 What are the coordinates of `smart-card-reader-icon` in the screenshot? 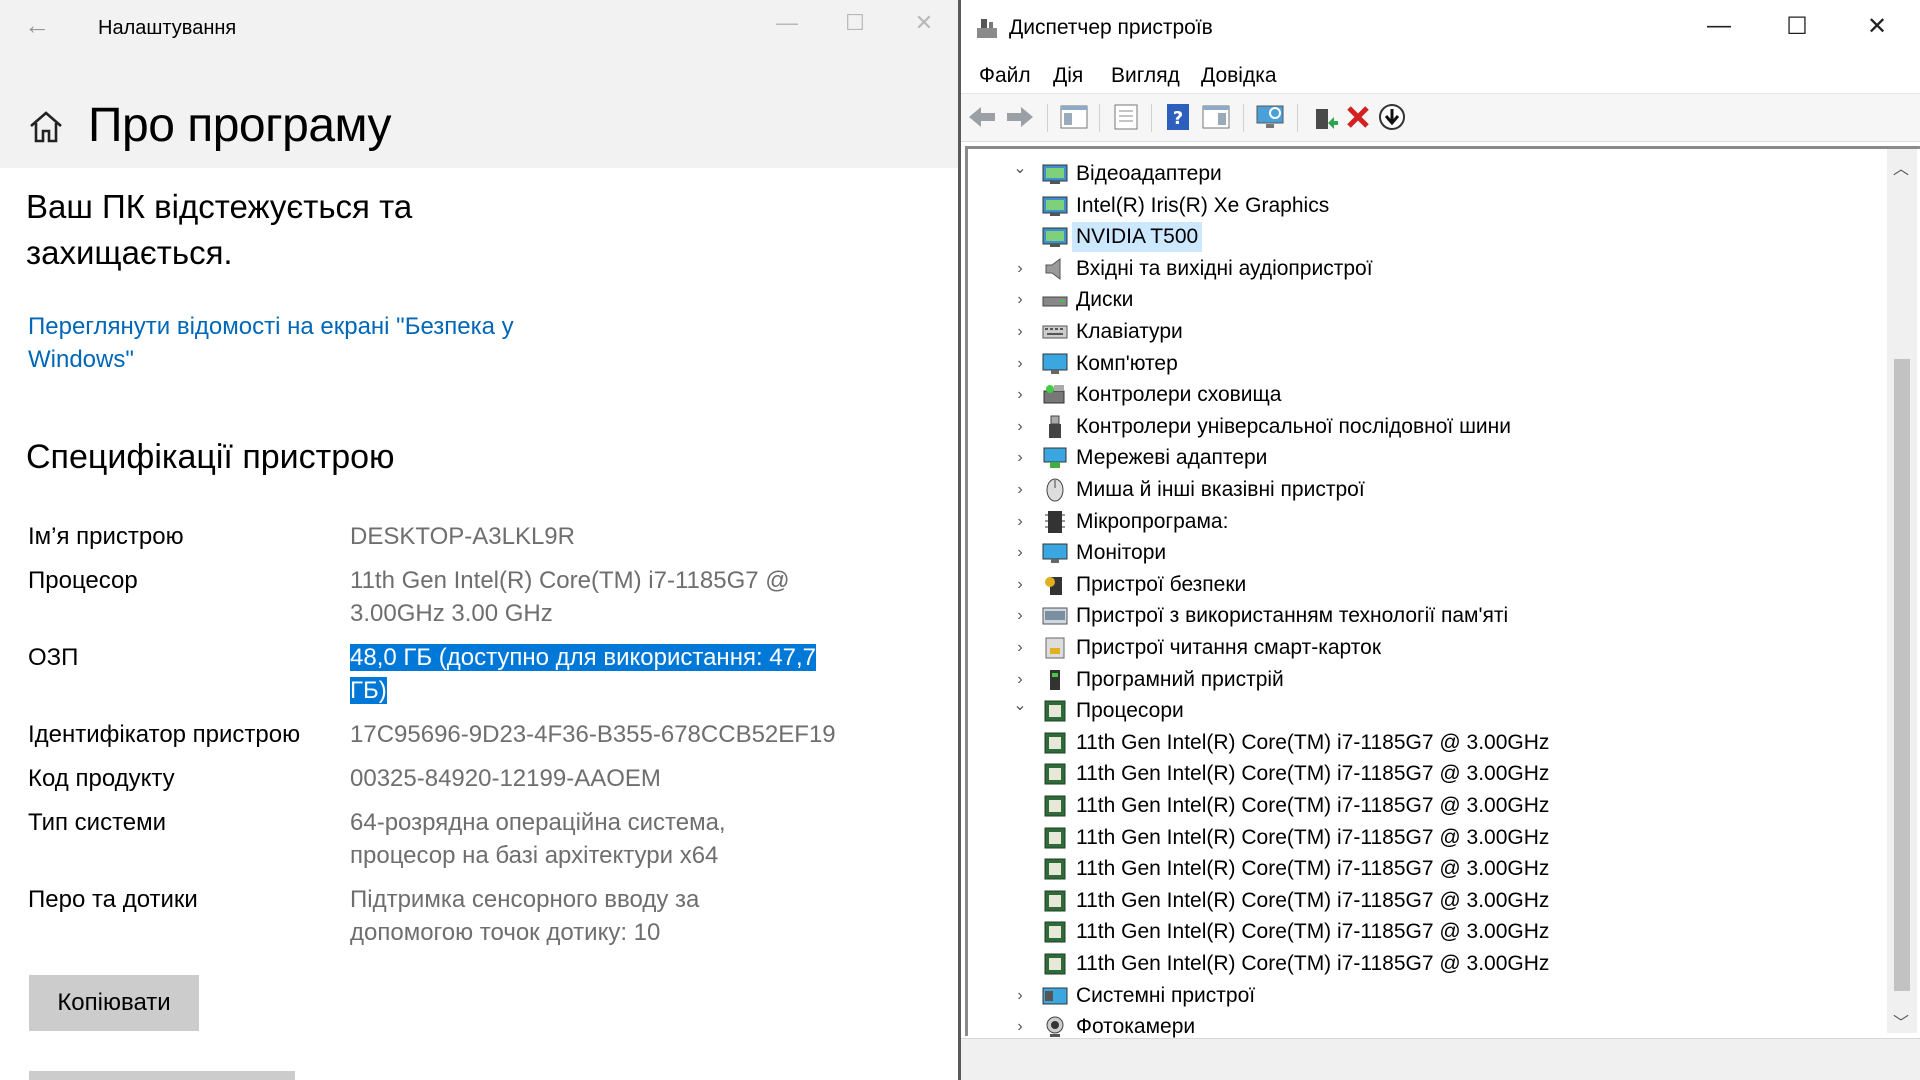 It's located at (1055, 648).